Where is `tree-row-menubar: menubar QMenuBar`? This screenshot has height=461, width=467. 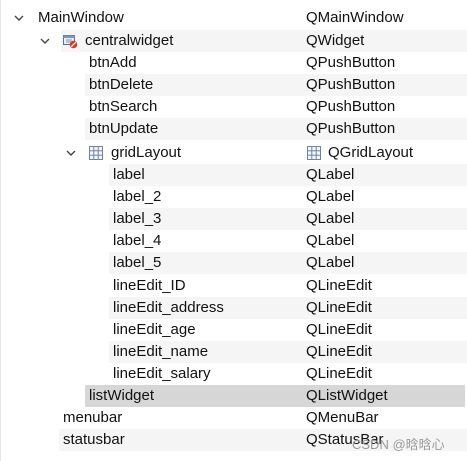 tree-row-menubar: menubar QMenuBar is located at coordinates (234, 418).